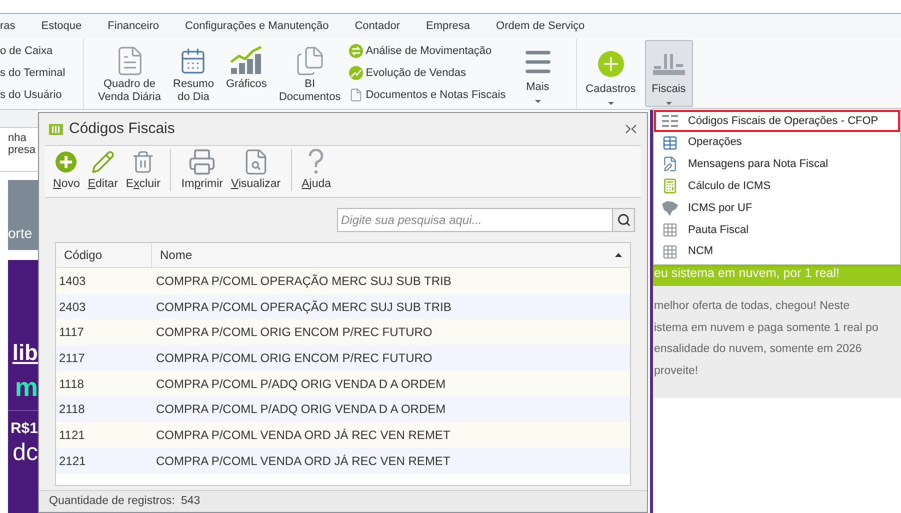 The image size is (901, 513). What do you see at coordinates (766, 328) in the screenshot?
I see `promo-line: istema em nuvem e paga somente 1 real po` at bounding box center [766, 328].